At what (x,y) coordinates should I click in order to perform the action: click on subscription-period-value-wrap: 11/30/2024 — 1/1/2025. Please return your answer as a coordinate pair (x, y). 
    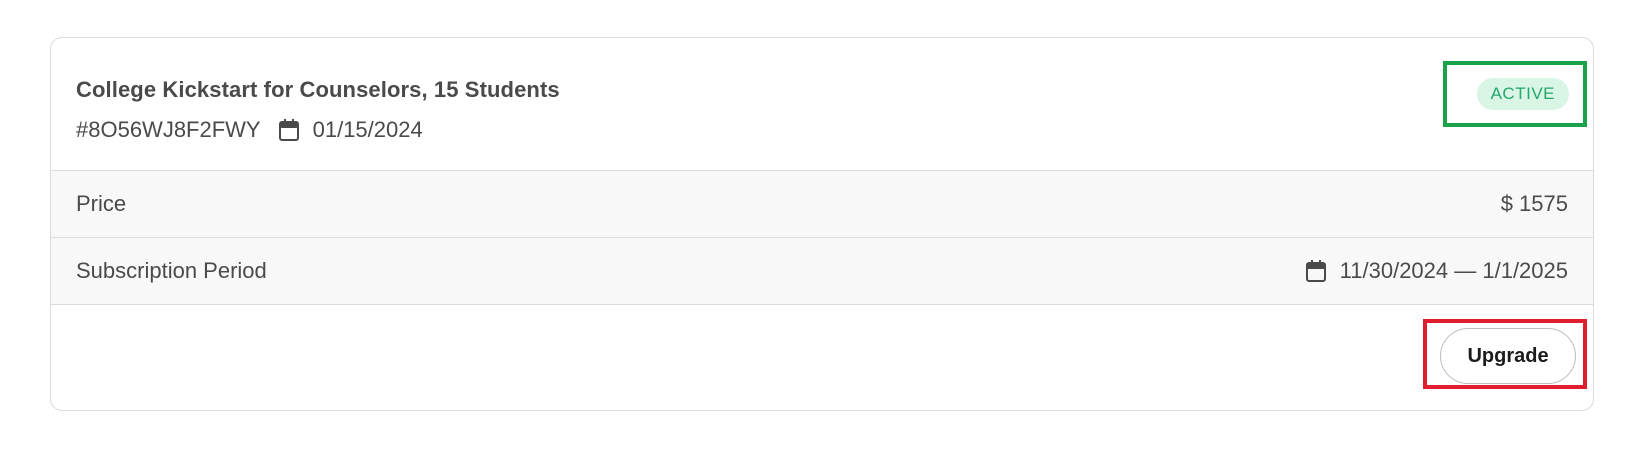
    Looking at the image, I should click on (1436, 271).